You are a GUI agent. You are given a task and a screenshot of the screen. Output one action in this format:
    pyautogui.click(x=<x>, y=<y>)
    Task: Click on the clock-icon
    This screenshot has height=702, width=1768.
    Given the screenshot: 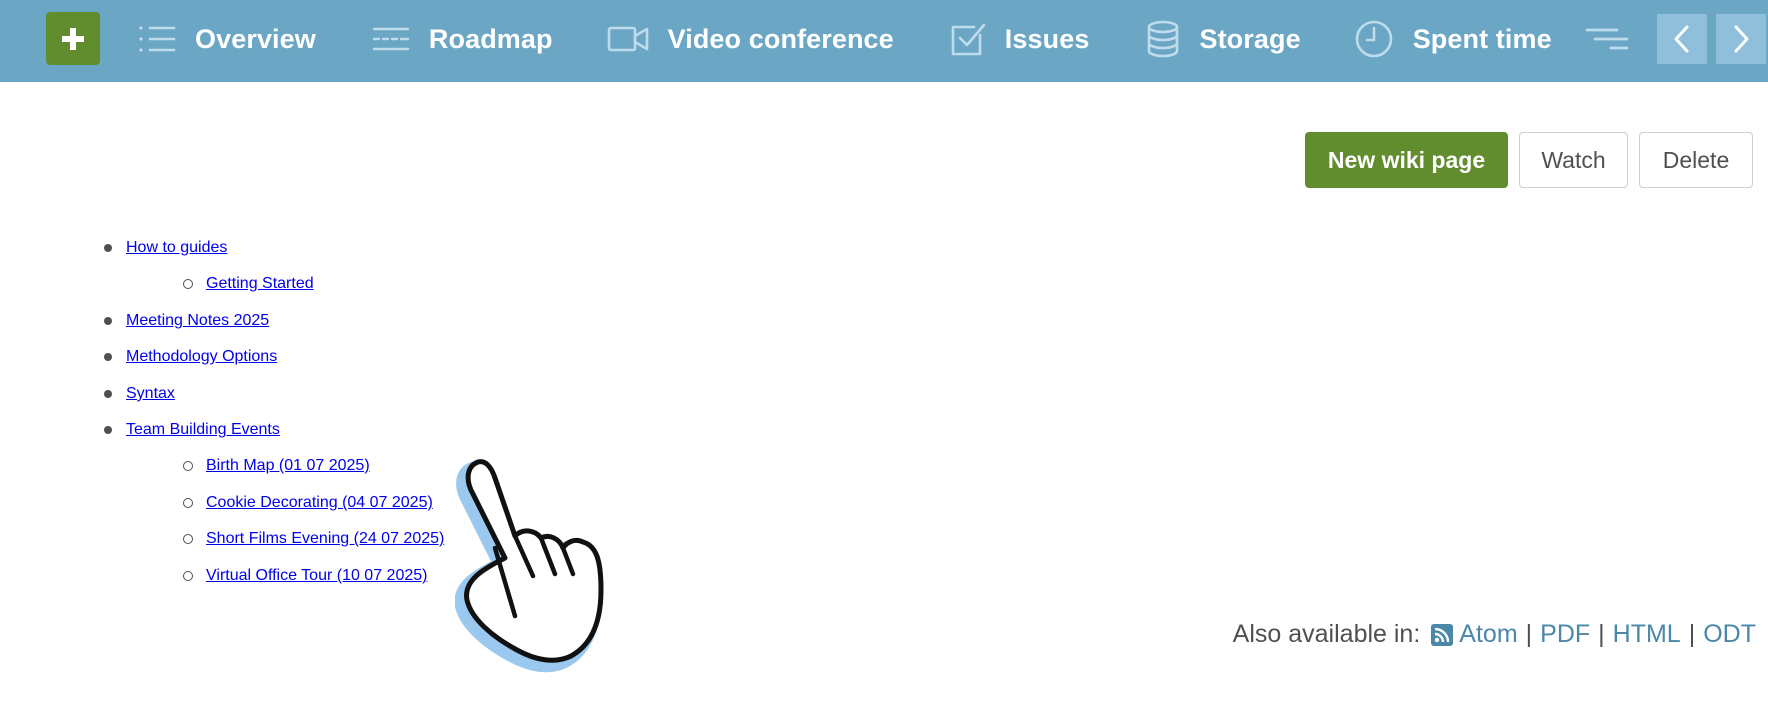 What is the action you would take?
    pyautogui.click(x=1374, y=39)
    